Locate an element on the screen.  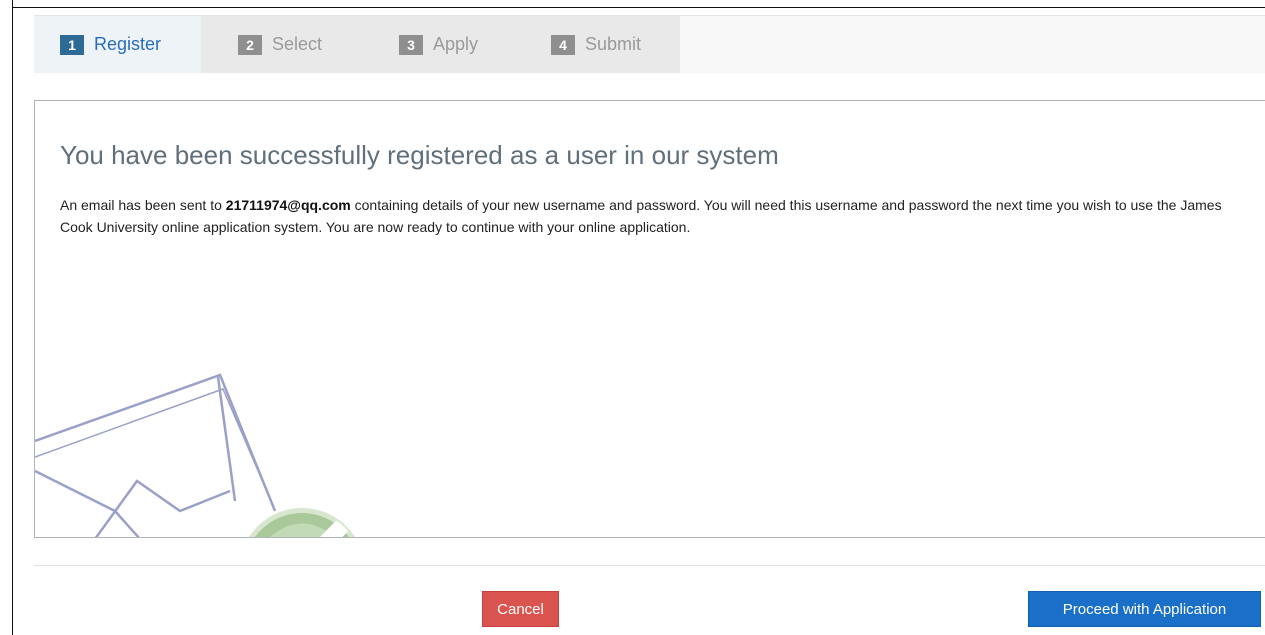
step-apply: 3 Apply is located at coordinates (438, 44).